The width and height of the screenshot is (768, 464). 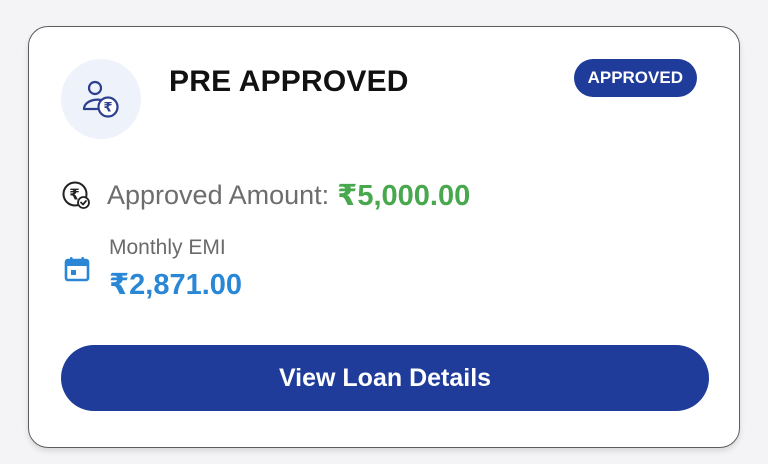 I want to click on monthly-emi-label: Monthly EMI, so click(x=167, y=247).